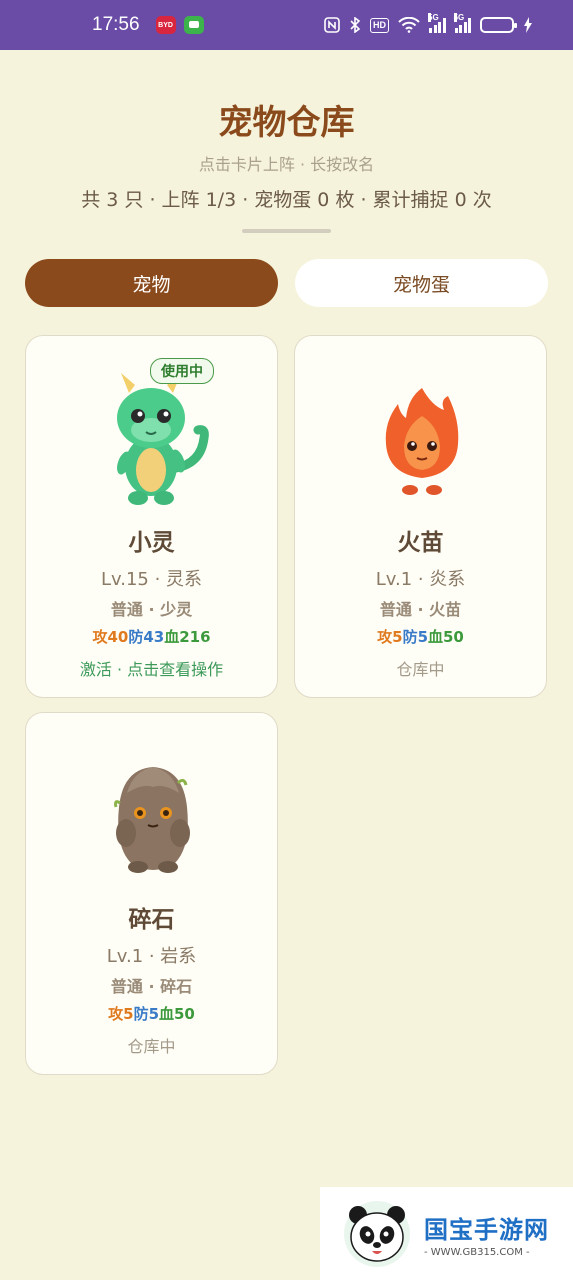 The image size is (573, 1280). What do you see at coordinates (116, 24) in the screenshot?
I see `status-time: 17:56` at bounding box center [116, 24].